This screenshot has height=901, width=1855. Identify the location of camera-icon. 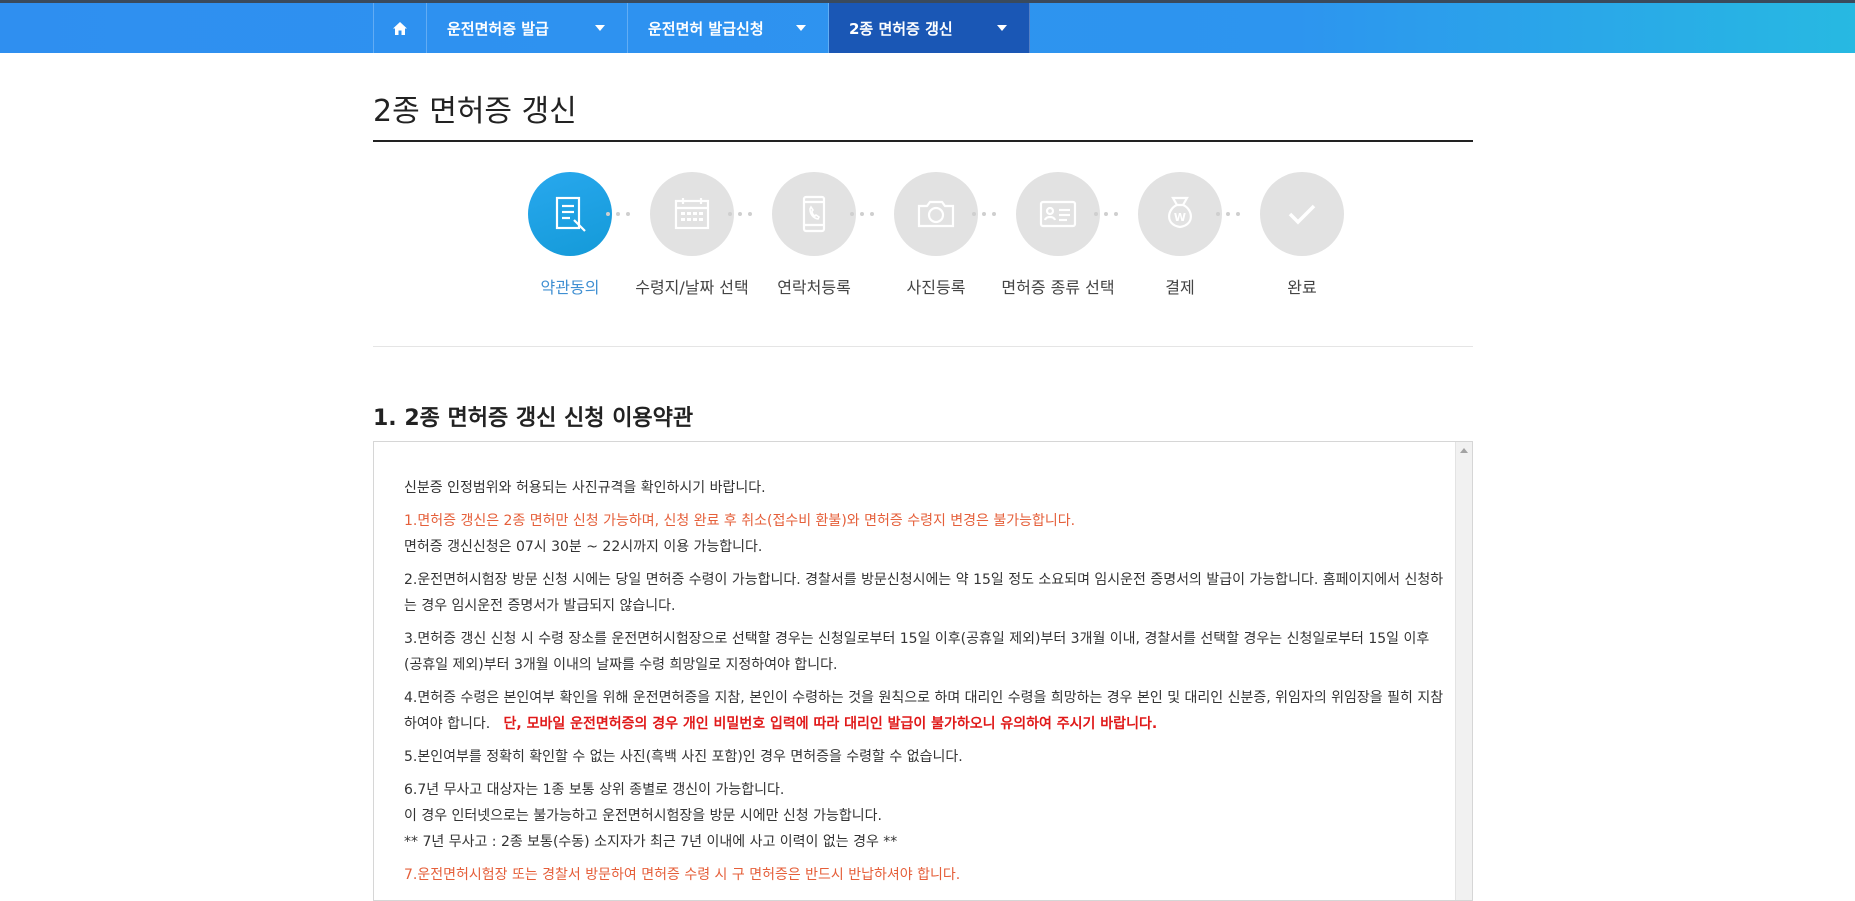
(936, 214).